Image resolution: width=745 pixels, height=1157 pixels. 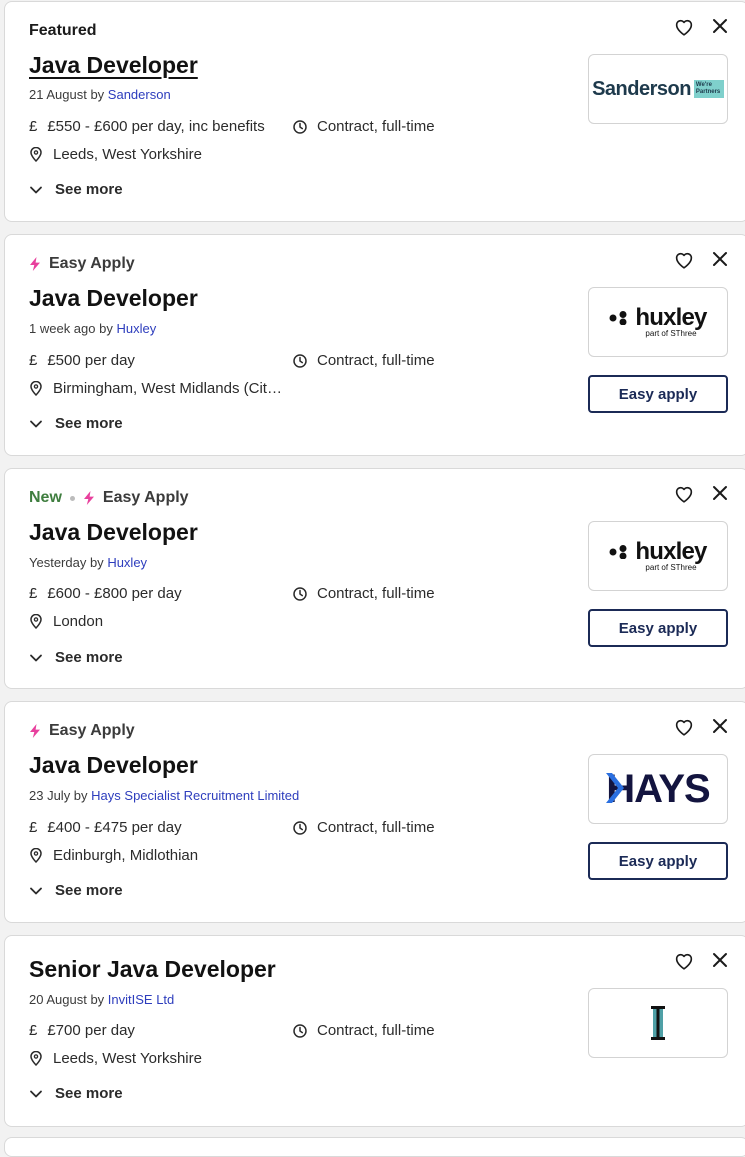 What do you see at coordinates (156, 621) in the screenshot?
I see `location-row: London` at bounding box center [156, 621].